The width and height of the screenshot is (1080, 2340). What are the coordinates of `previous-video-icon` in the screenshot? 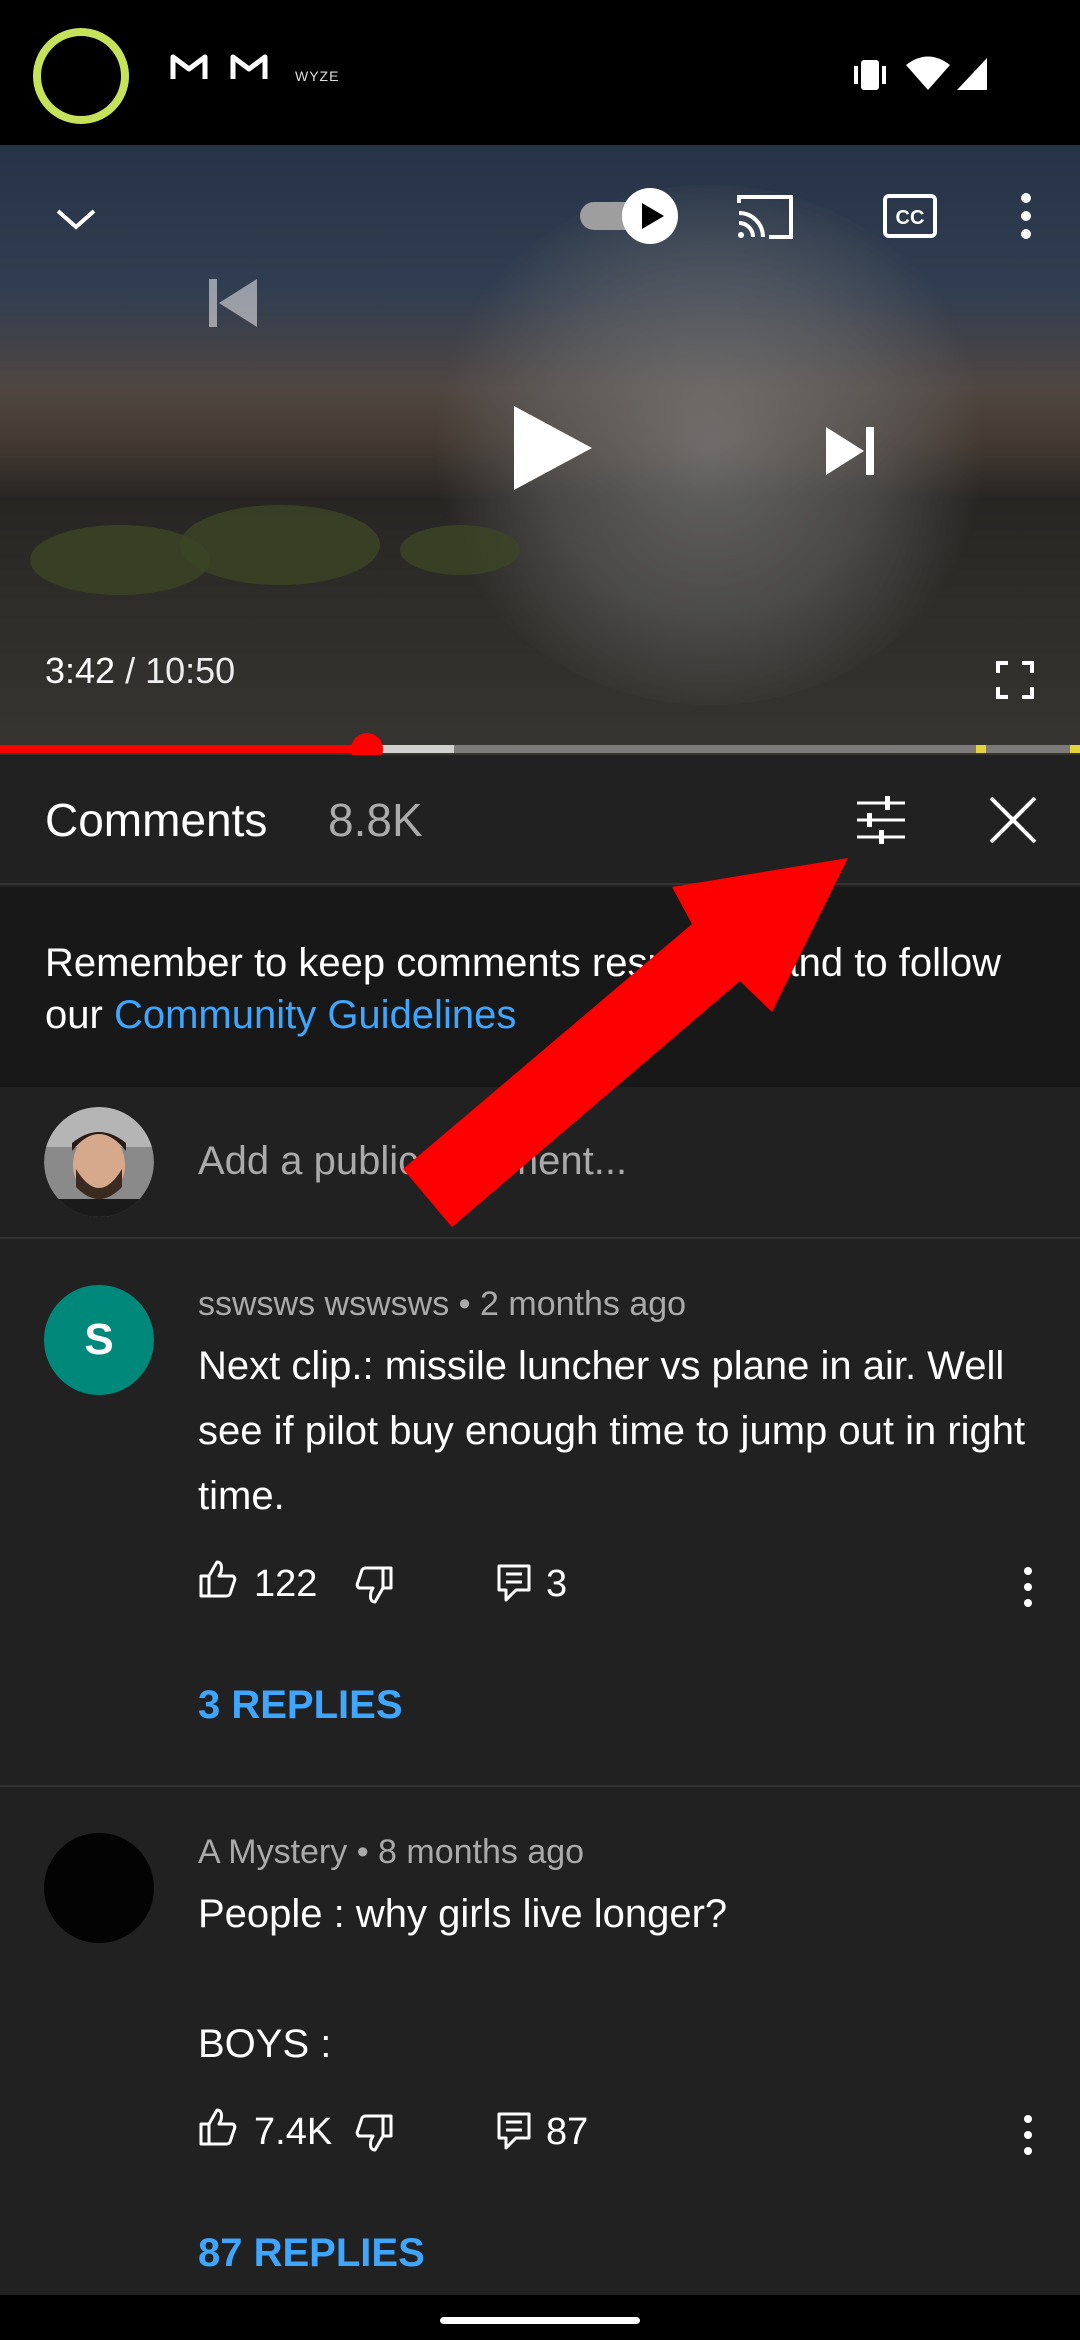 It's located at (233, 303).